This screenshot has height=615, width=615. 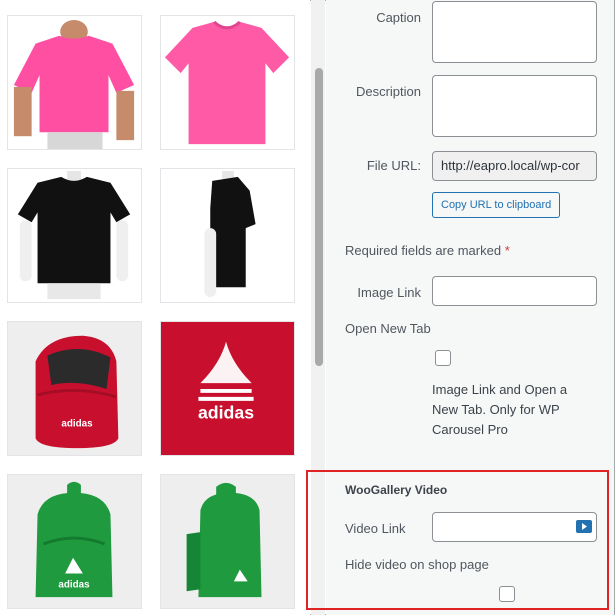 I want to click on media-item-green-backpack-side, so click(x=227, y=541).